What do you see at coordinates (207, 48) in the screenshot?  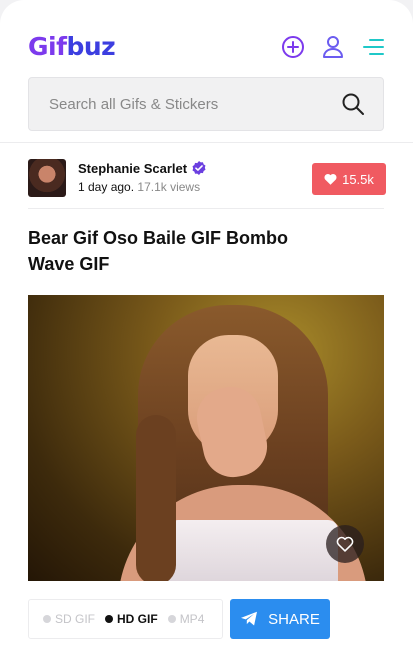 I see `header: Gifbuz` at bounding box center [207, 48].